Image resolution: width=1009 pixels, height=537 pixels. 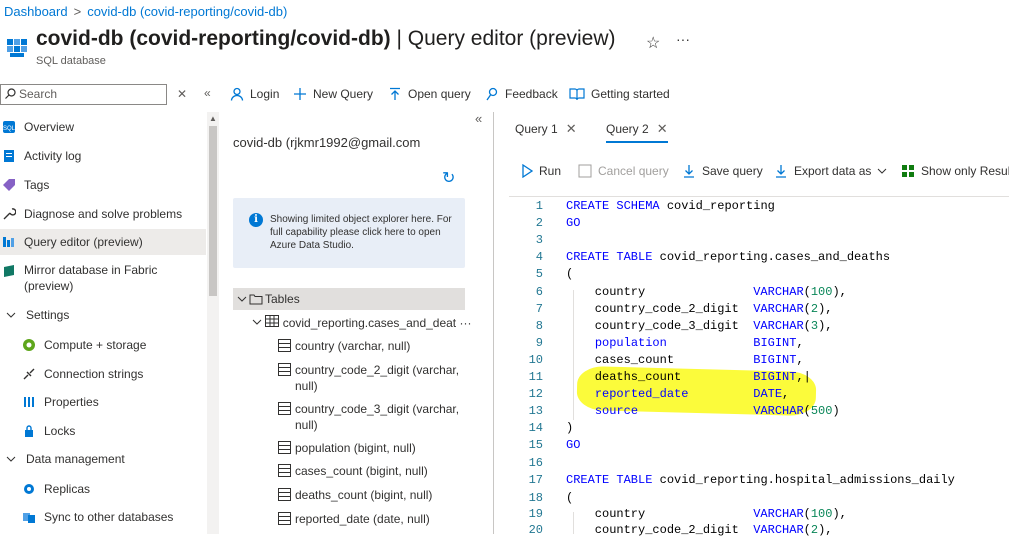 I want to click on code-line: source VARCHAR(500), so click(x=703, y=411).